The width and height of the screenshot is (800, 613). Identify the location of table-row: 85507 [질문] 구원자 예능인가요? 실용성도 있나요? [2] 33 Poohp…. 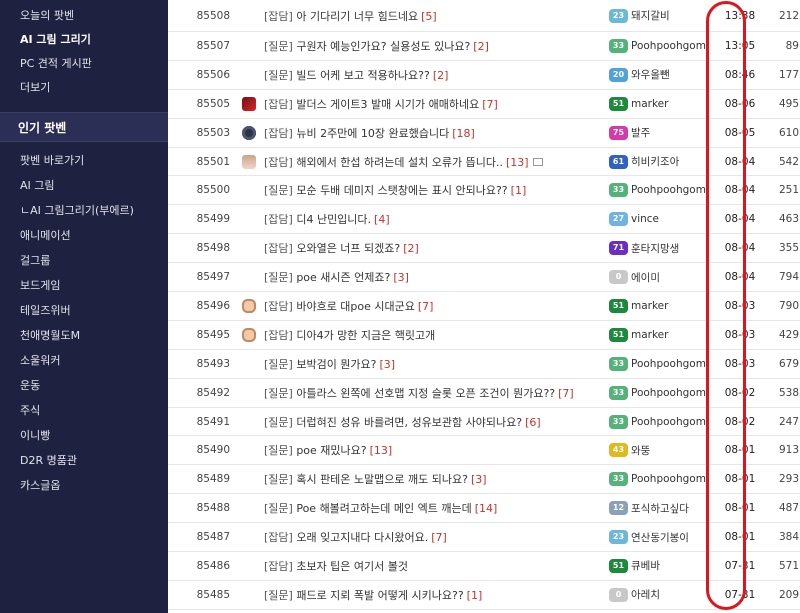
(484, 46).